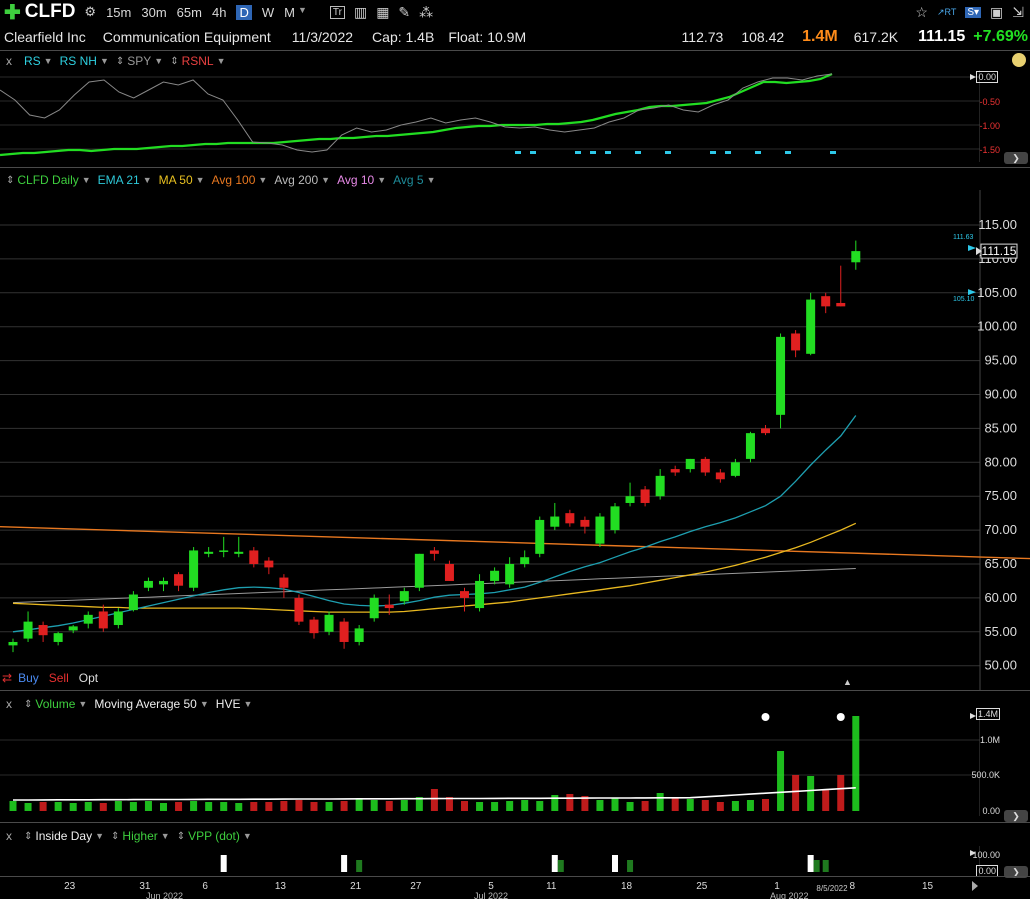  What do you see at coordinates (116, 61) in the screenshot?
I see `rs-indicator-bar: x RS ▼ RS NH ▼ ⇕ SPY ▼ ⇕ RSNL ▼` at bounding box center [116, 61].